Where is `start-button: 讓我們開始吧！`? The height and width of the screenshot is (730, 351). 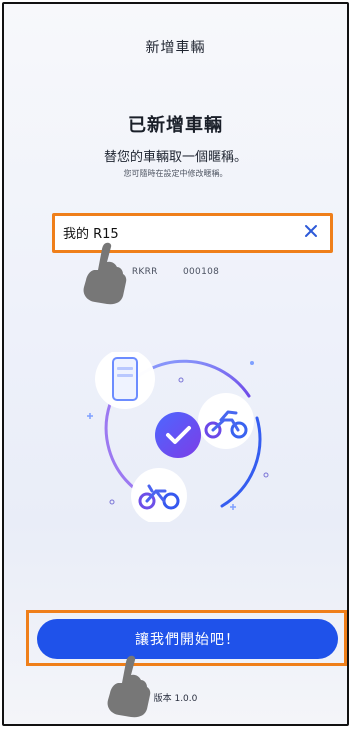
start-button: 讓我們開始吧！ is located at coordinates (187, 639).